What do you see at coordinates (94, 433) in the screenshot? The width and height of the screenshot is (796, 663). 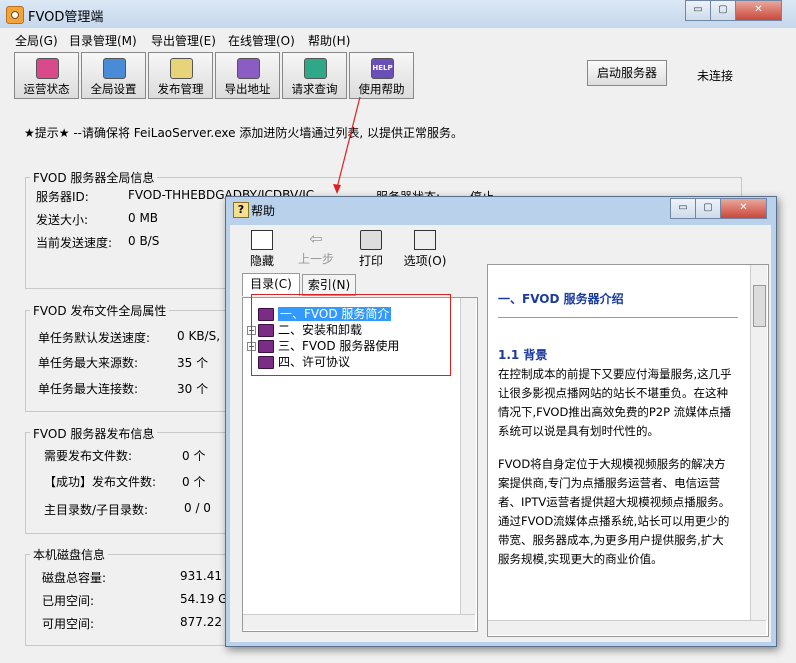 I see `publish-info-title: FVOD 服务器发布信息` at bounding box center [94, 433].